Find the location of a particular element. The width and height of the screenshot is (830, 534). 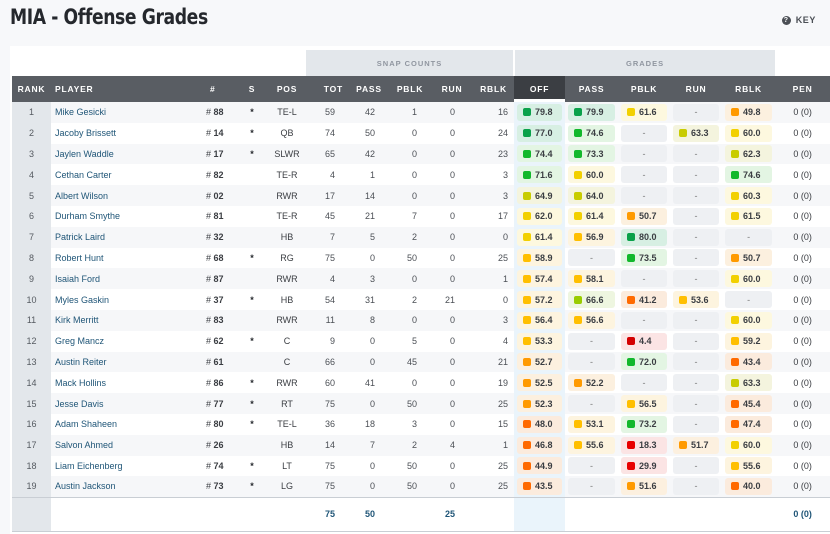

grade-pill: 57.2 is located at coordinates (540, 300).